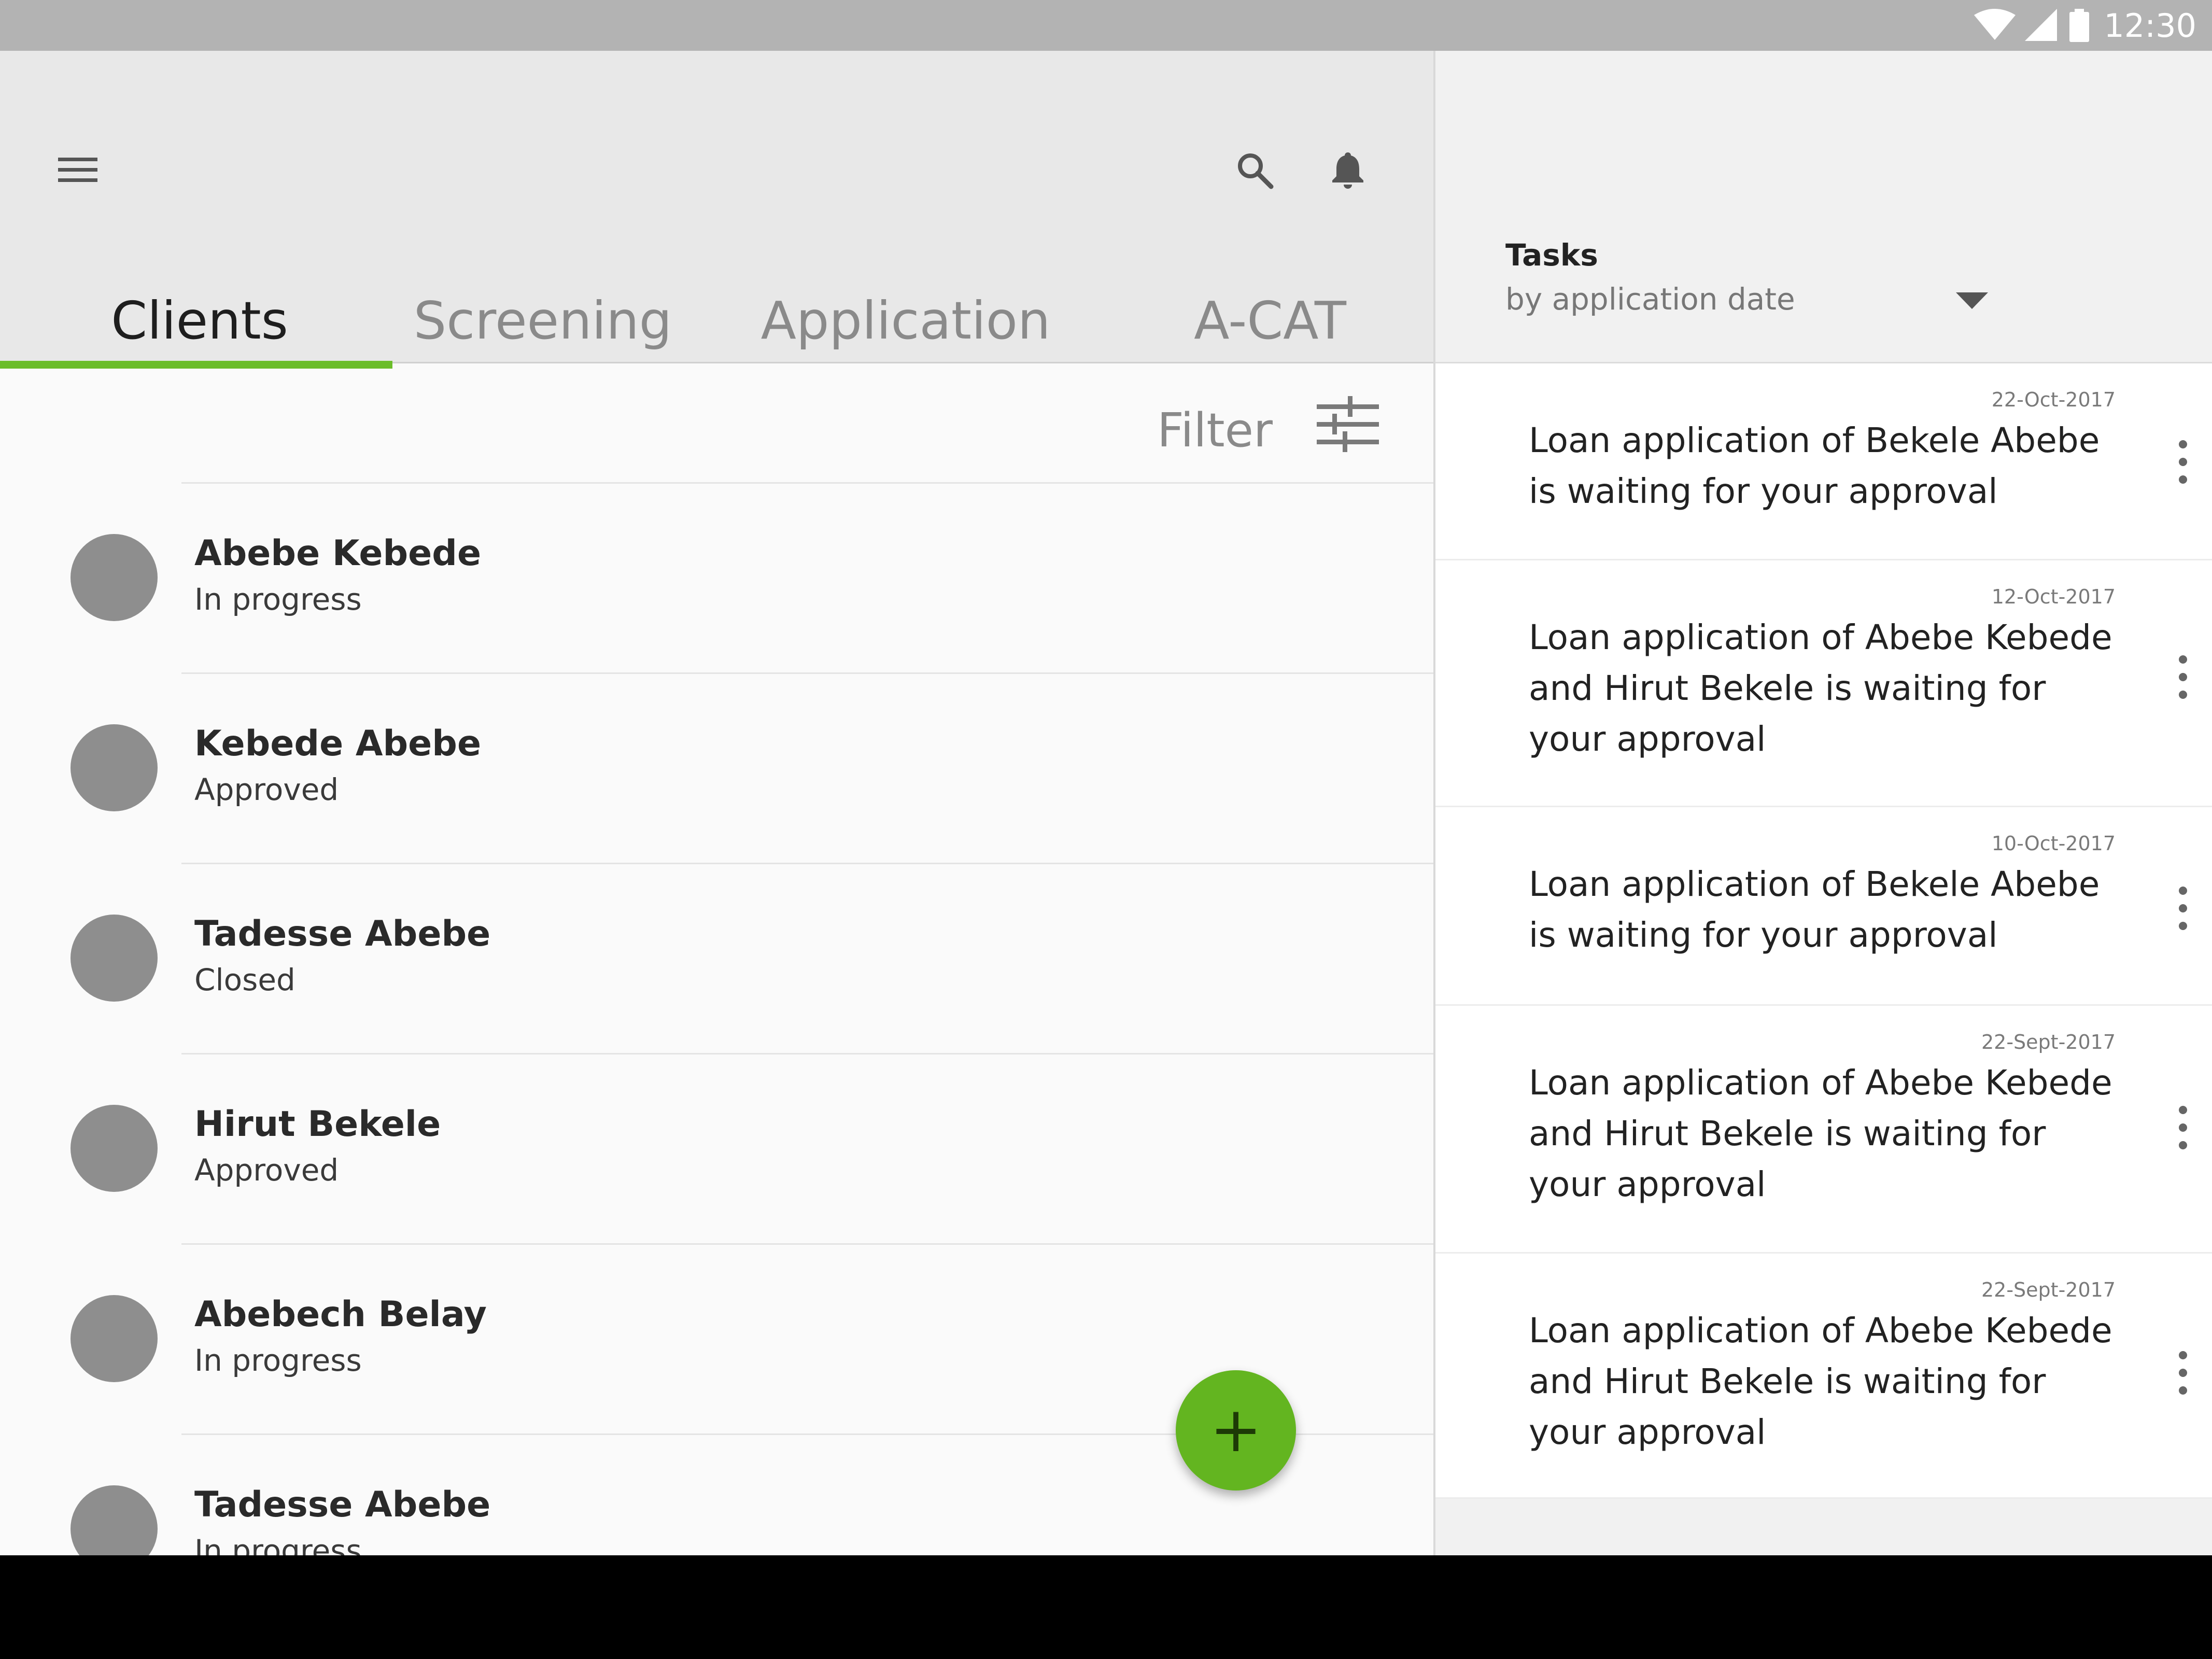 The height and width of the screenshot is (1659, 2212). Describe the element at coordinates (1348, 424) in the screenshot. I see `tune-icon` at that location.